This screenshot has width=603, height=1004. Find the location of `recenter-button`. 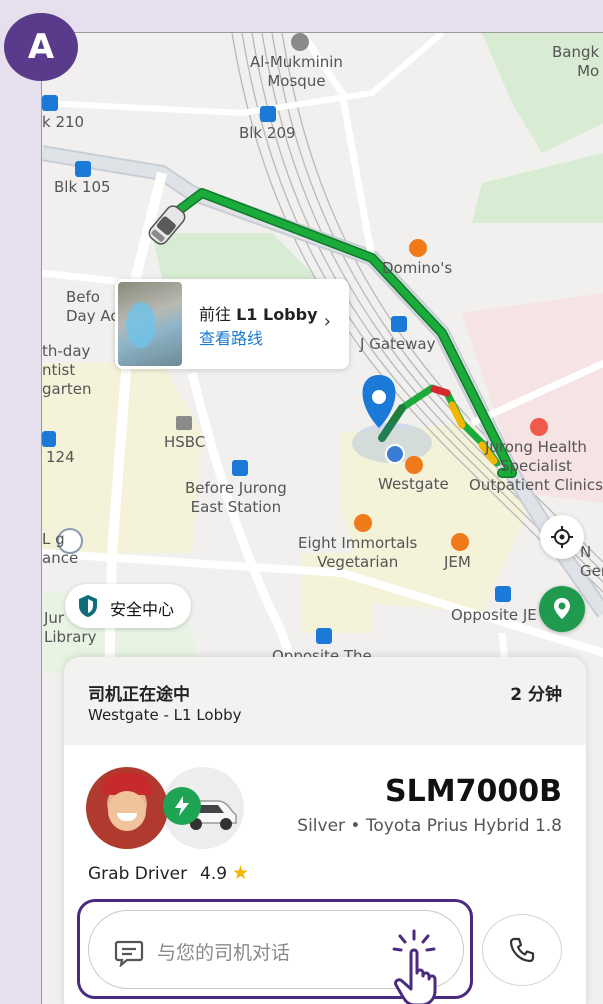

recenter-button is located at coordinates (562, 537).